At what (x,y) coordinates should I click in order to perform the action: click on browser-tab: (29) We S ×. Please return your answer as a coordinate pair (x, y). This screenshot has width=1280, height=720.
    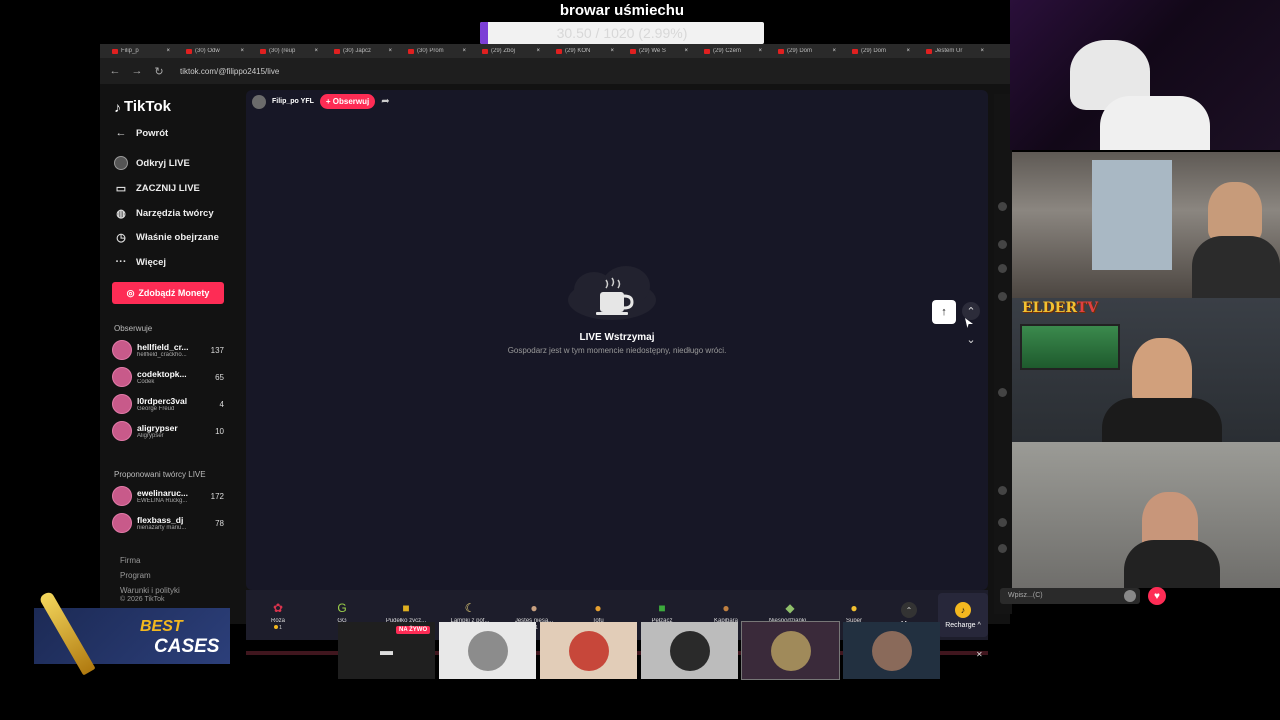
    Looking at the image, I should click on (659, 51).